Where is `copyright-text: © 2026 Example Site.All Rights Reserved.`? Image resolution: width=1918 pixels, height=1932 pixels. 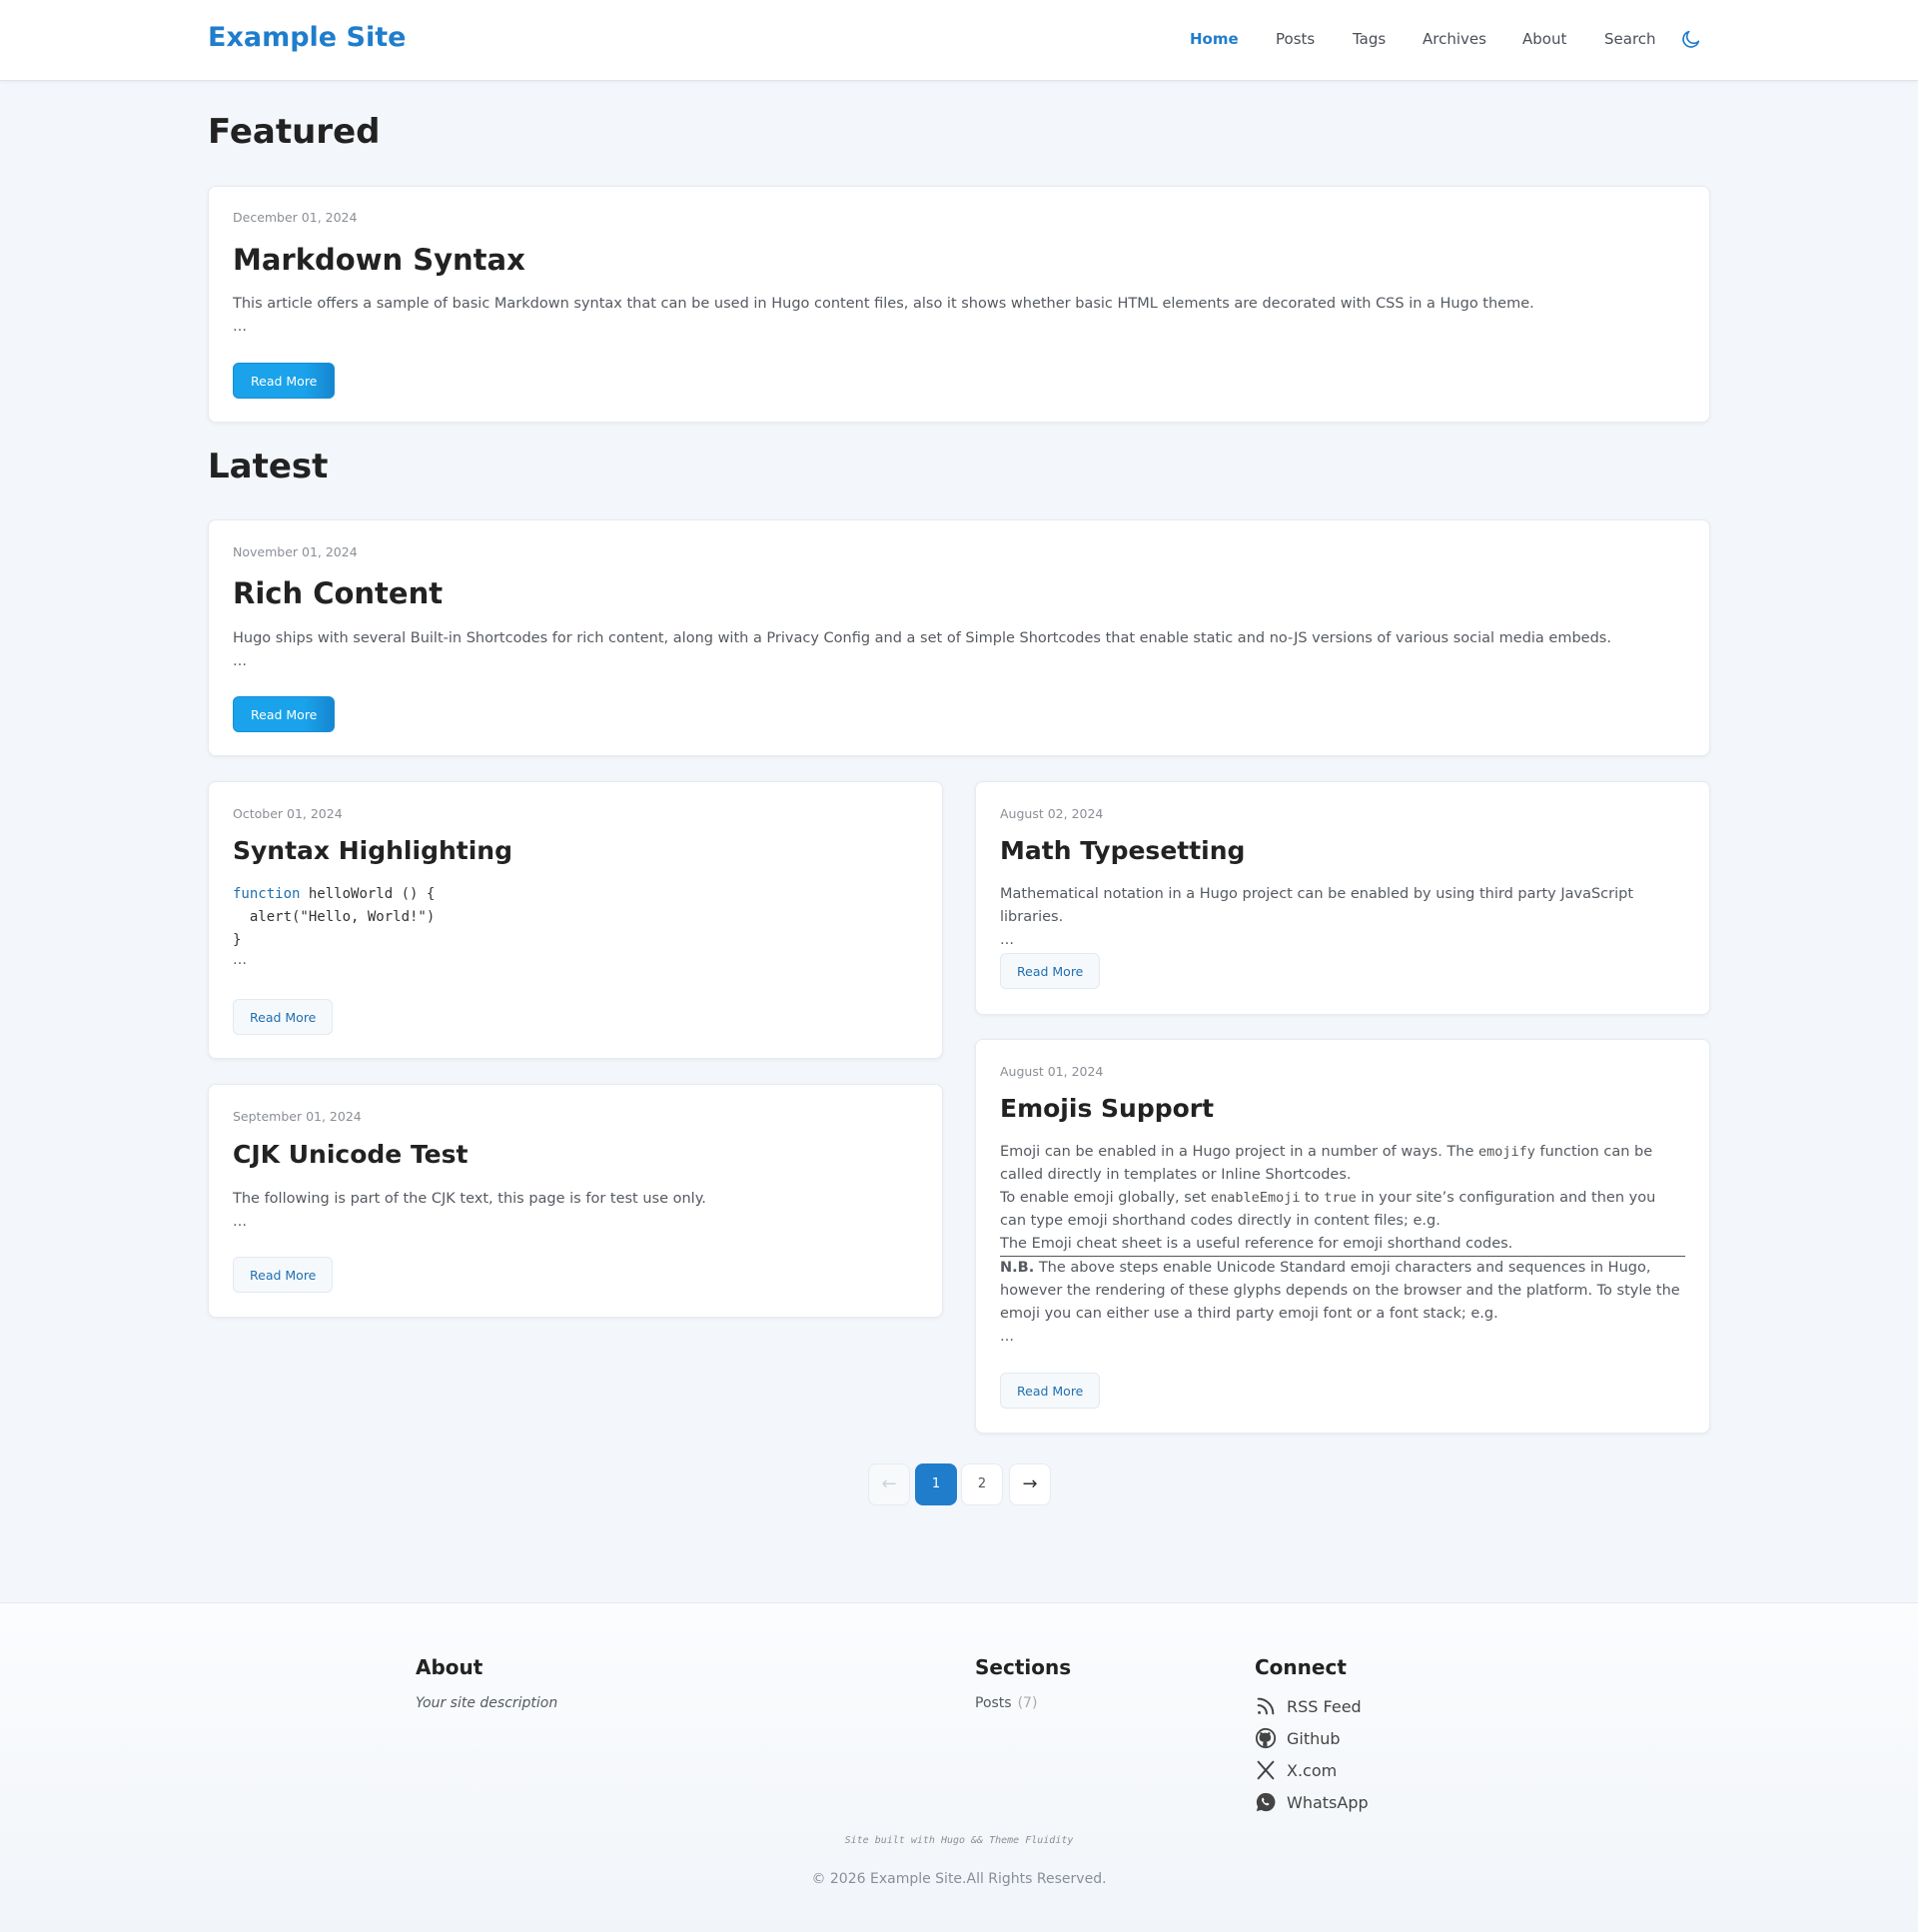 copyright-text: © 2026 Example Site.All Rights Reserved. is located at coordinates (959, 1879).